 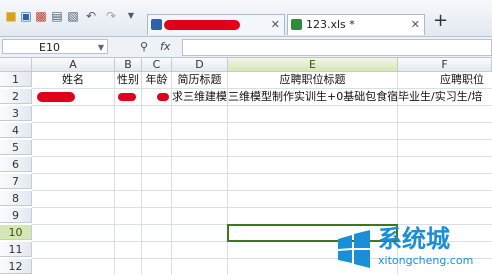 What do you see at coordinates (16, 266) in the screenshot?
I see `row-header-12: 12` at bounding box center [16, 266].